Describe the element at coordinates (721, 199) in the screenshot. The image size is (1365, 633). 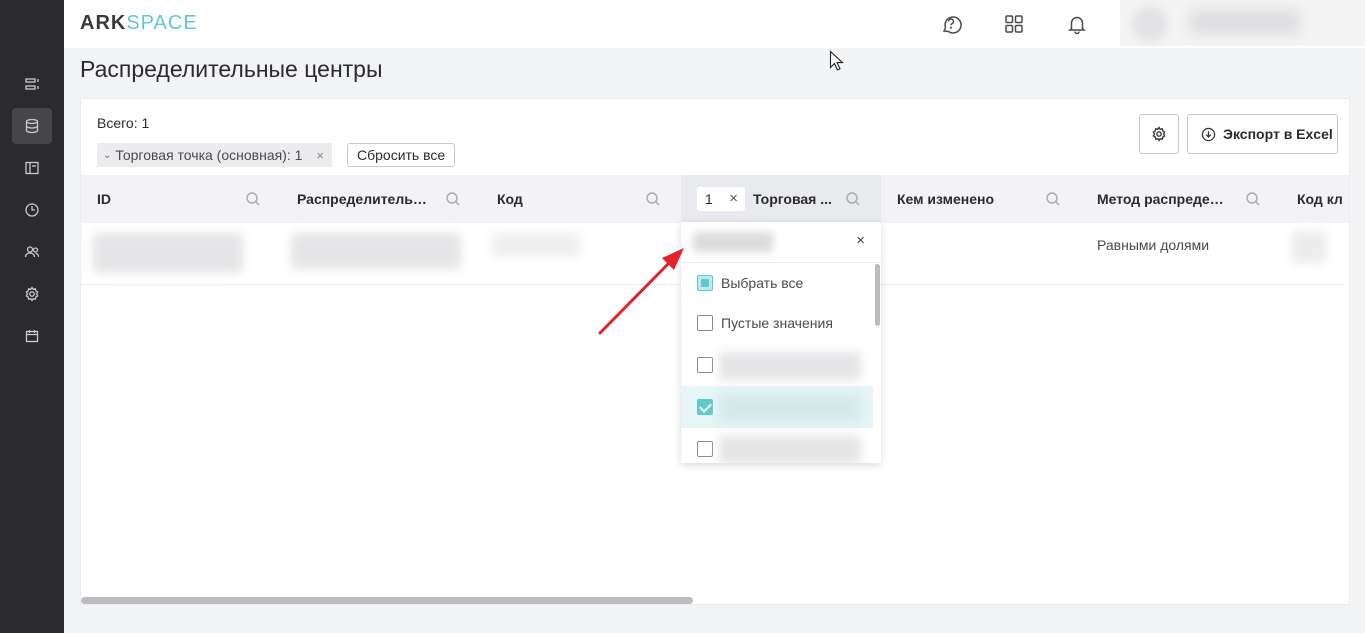
I see `column-filter-badge: 1 ×` at that location.